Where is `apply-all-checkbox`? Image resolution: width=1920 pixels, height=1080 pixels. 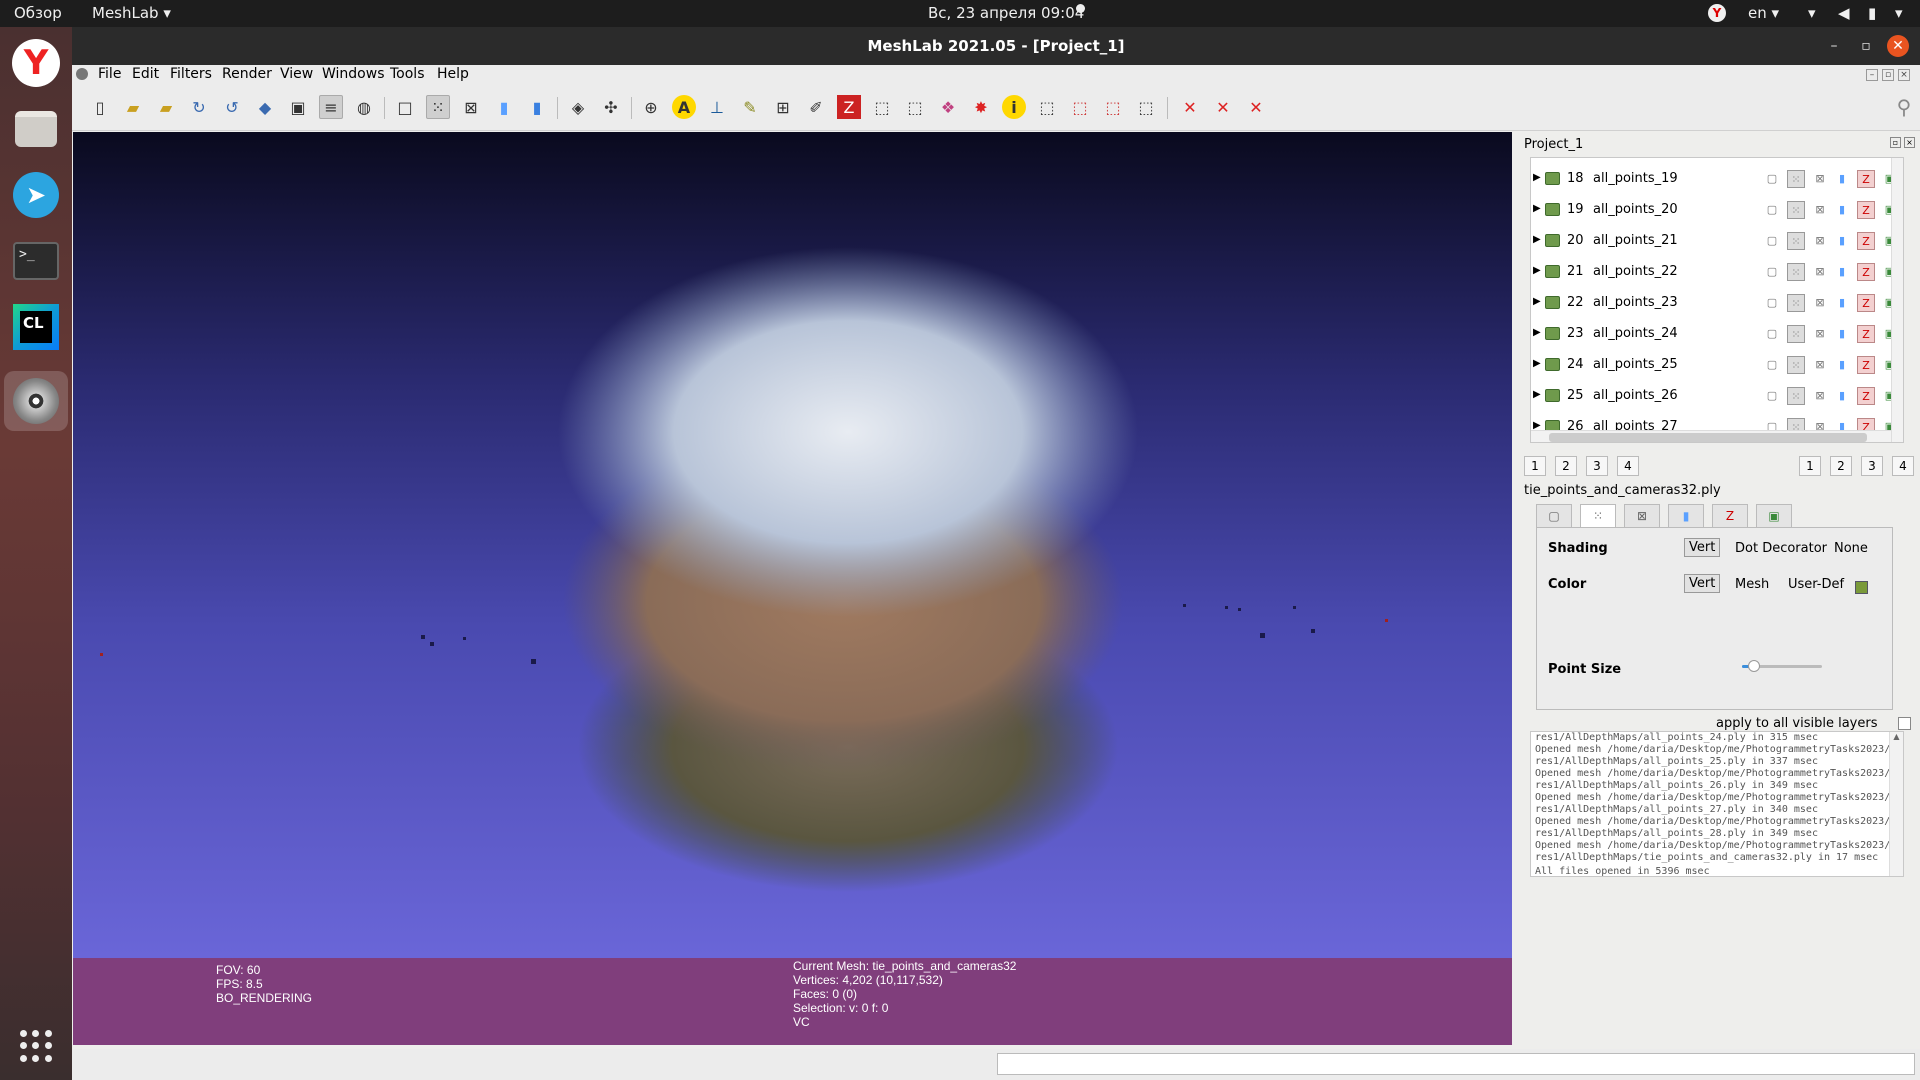
apply-all-checkbox is located at coordinates (1904, 723).